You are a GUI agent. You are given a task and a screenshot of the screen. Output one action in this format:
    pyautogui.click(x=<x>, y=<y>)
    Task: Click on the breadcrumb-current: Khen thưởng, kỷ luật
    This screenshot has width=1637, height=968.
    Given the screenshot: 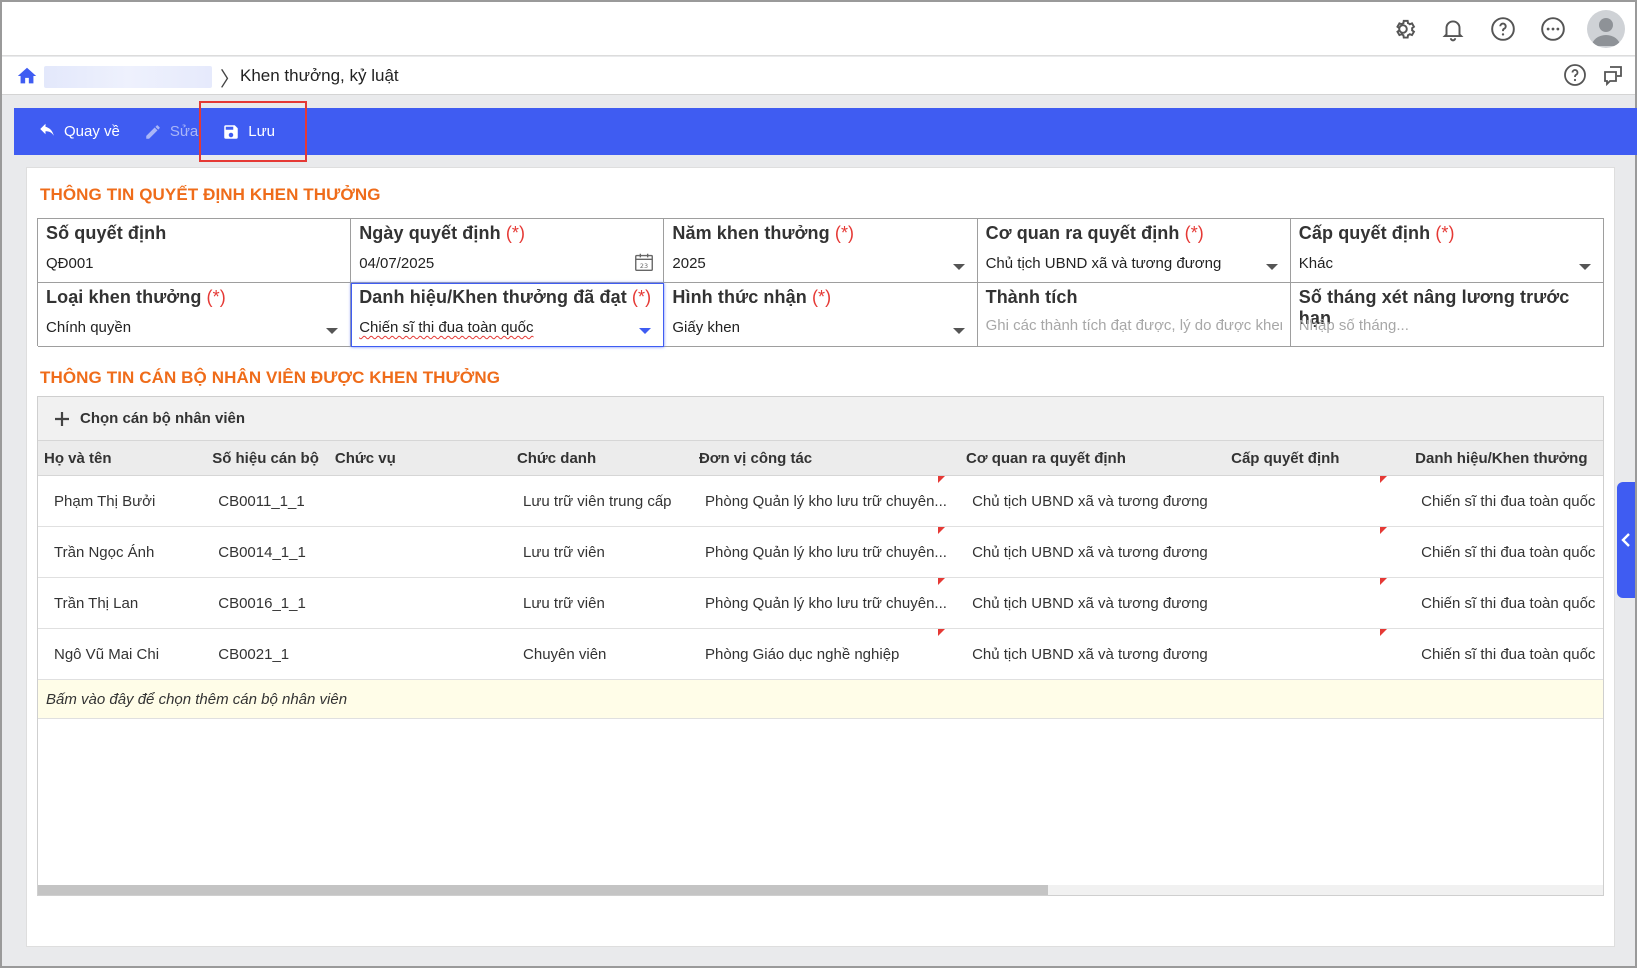 What is the action you would take?
    pyautogui.click(x=319, y=75)
    